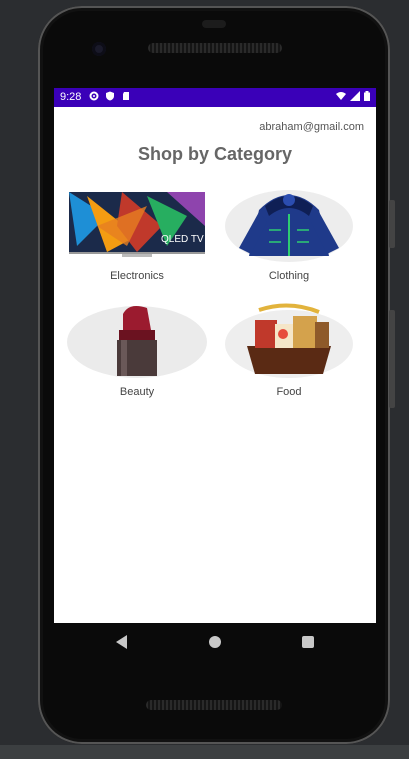 The image size is (409, 759). I want to click on category-label: Food, so click(289, 392).